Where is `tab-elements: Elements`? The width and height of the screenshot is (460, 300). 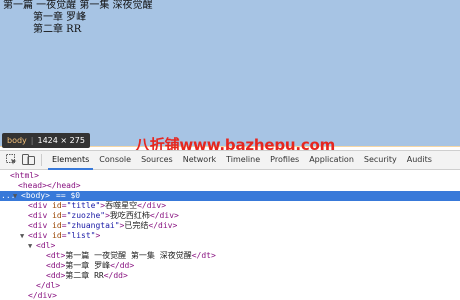 tab-elements: Elements is located at coordinates (71, 160).